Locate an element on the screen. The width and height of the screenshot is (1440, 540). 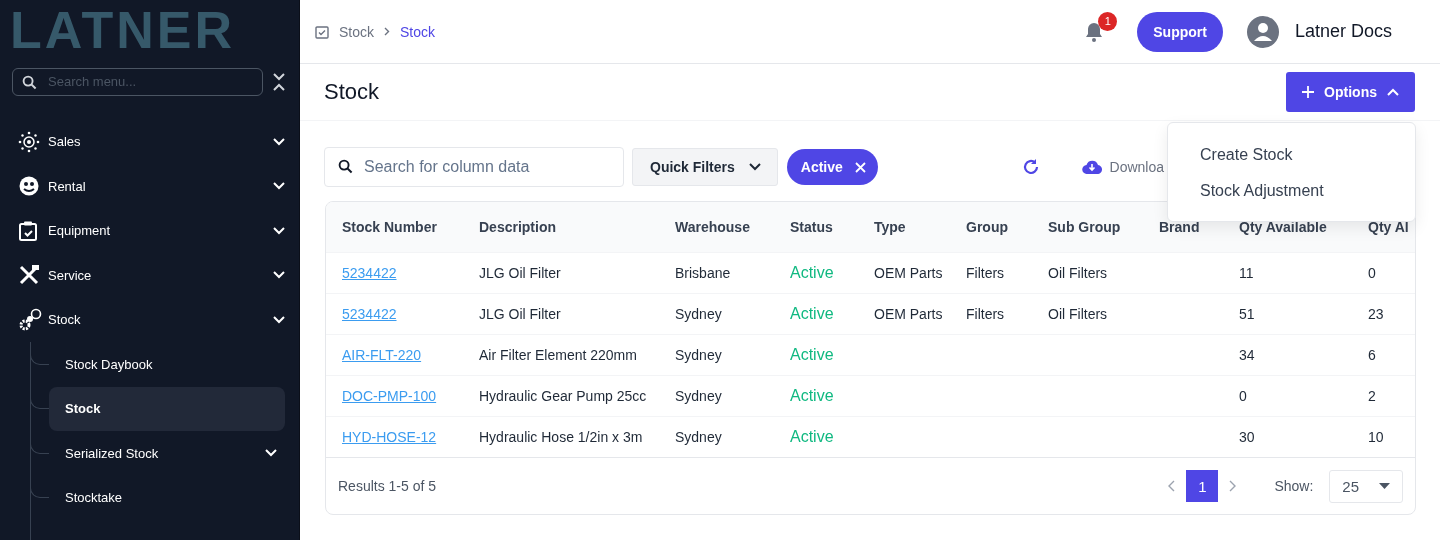
table-cell: 6 is located at coordinates (1372, 355).